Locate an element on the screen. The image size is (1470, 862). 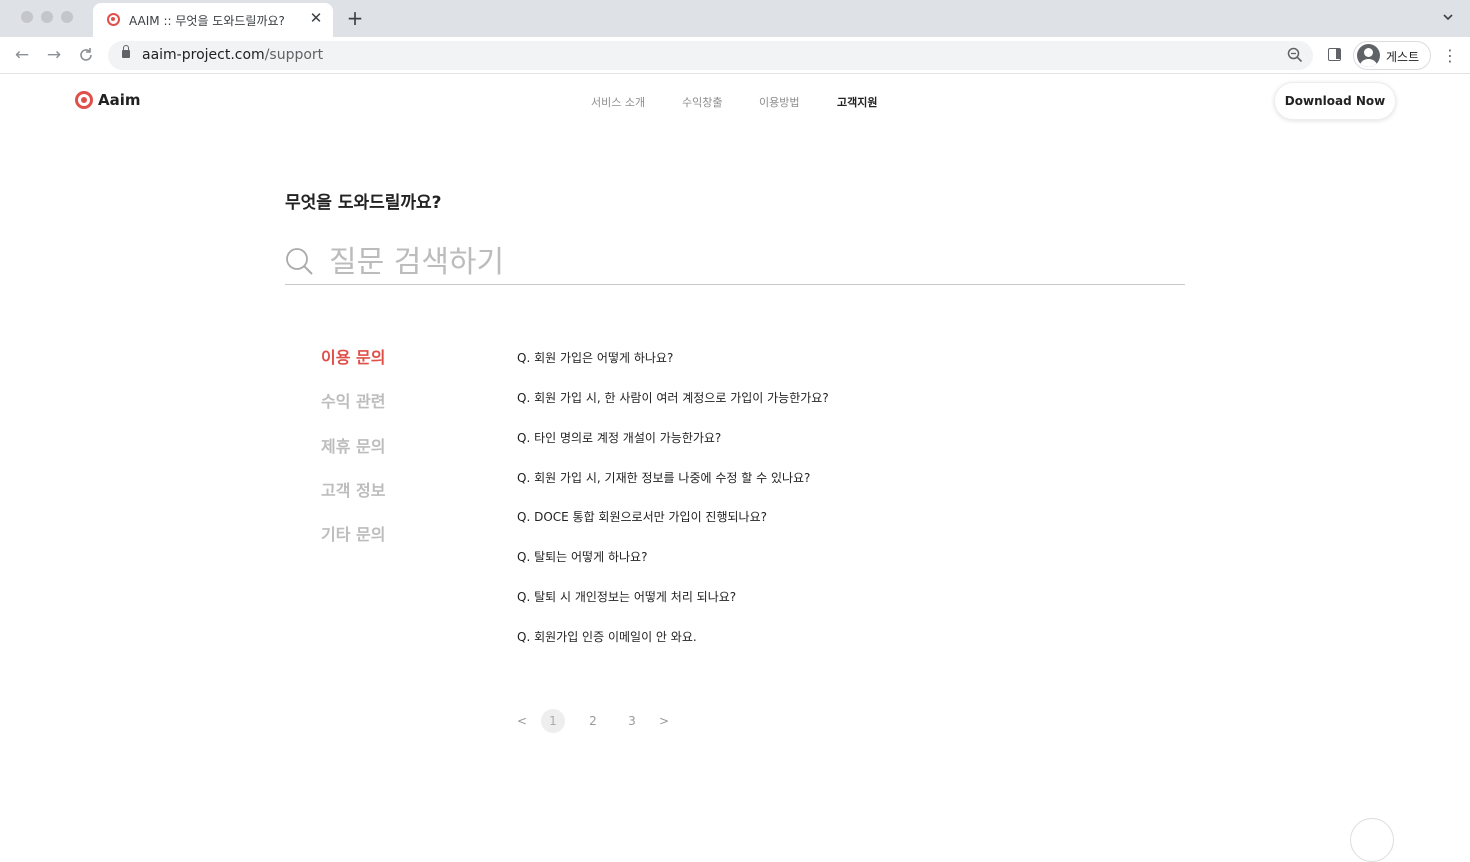
pagination-page-1: 1 is located at coordinates (553, 721).